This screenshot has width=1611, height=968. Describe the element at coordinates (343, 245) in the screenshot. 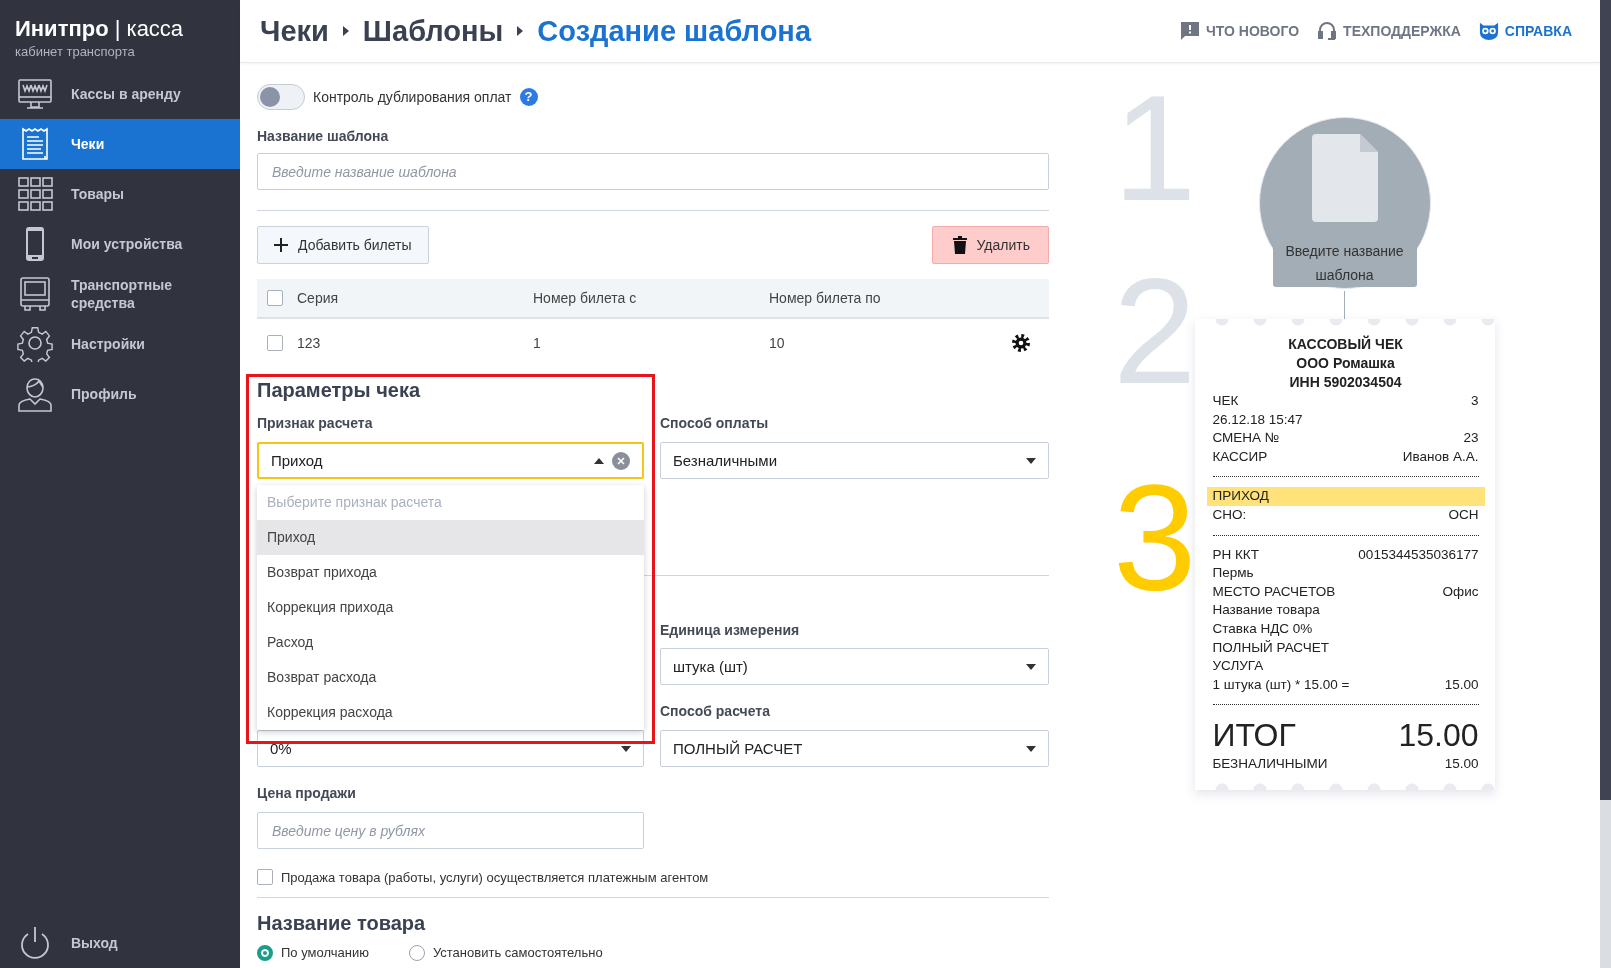

I see `add-tickets-button: Добавить билеты` at that location.